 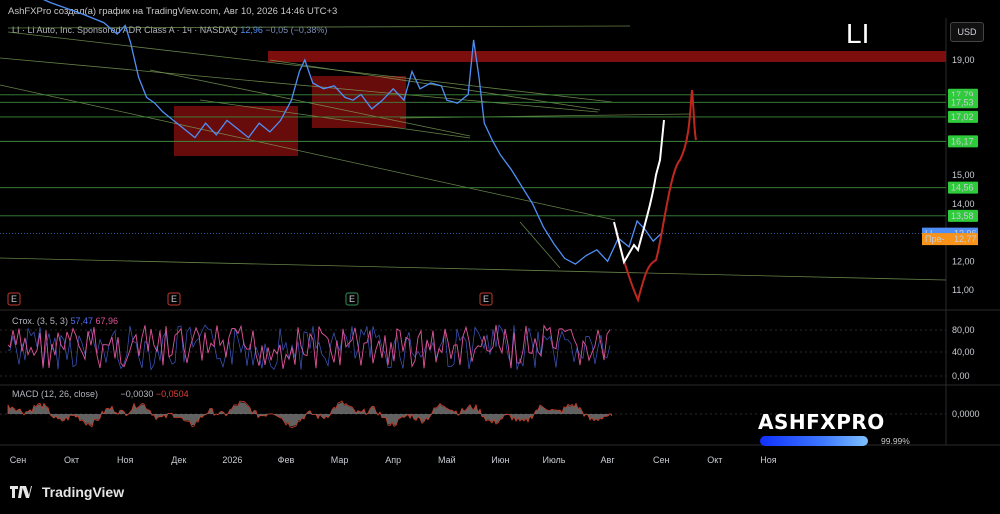 I want to click on projection-red, so click(x=656, y=196).